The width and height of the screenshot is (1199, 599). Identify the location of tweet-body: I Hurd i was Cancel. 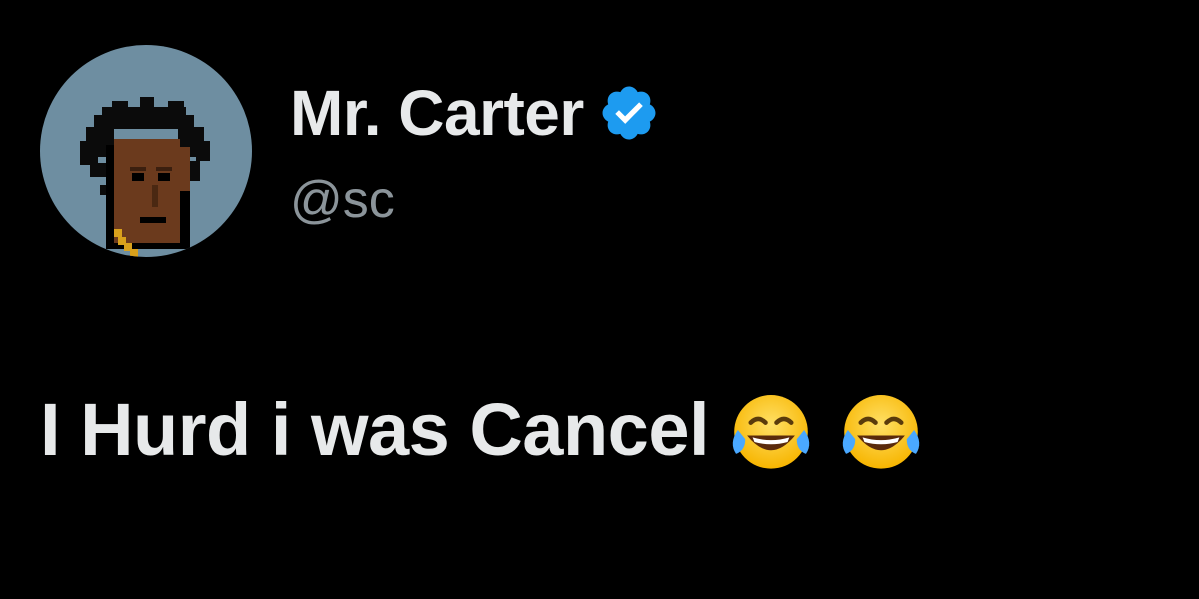
(483, 430).